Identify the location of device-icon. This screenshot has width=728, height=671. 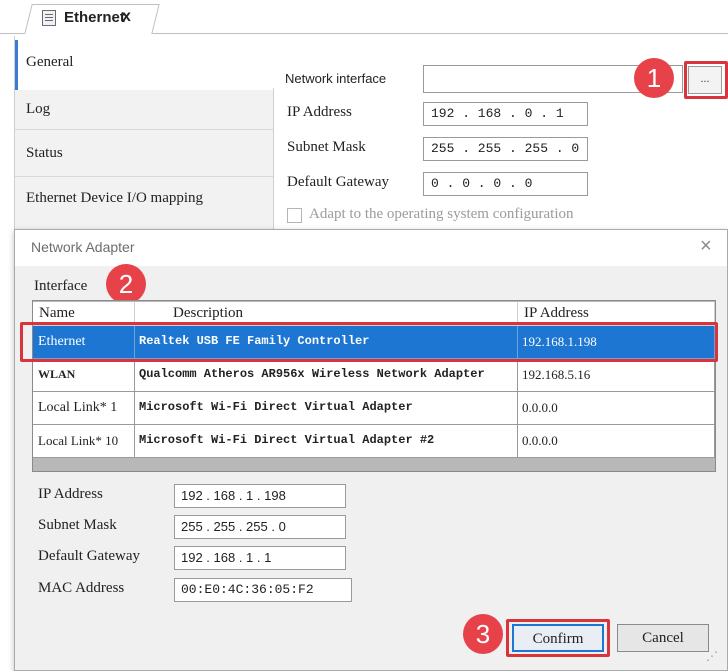
(49, 18).